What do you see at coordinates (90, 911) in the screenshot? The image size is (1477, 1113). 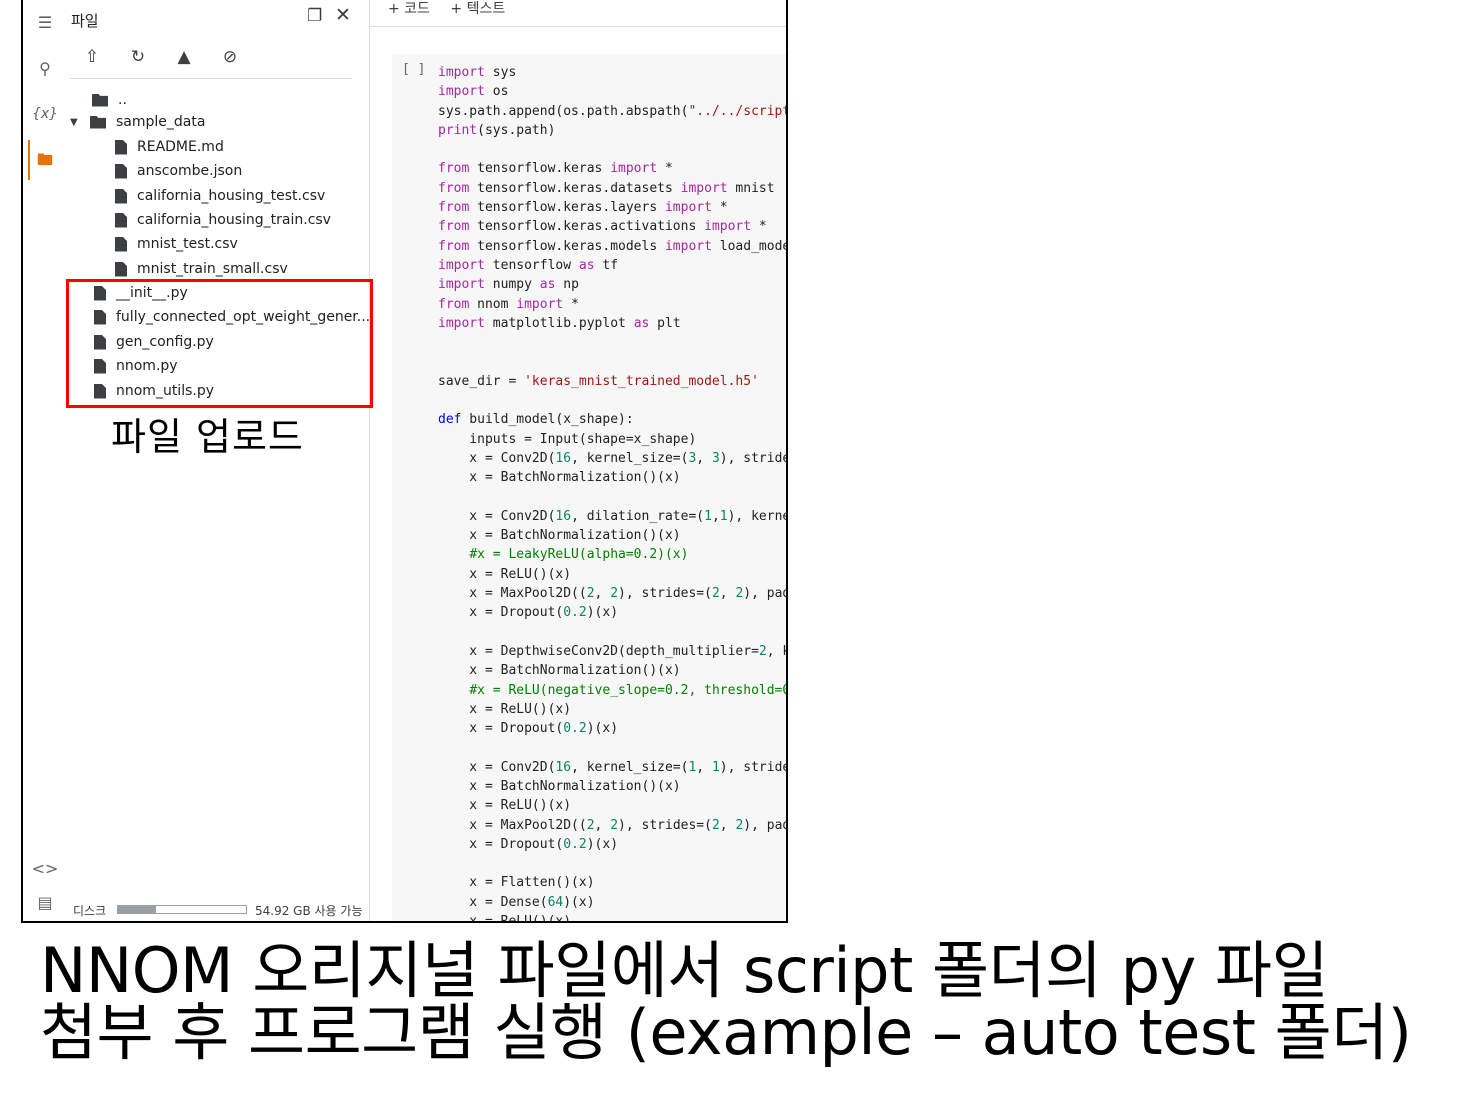 I see `disk-label: 디스크` at bounding box center [90, 911].